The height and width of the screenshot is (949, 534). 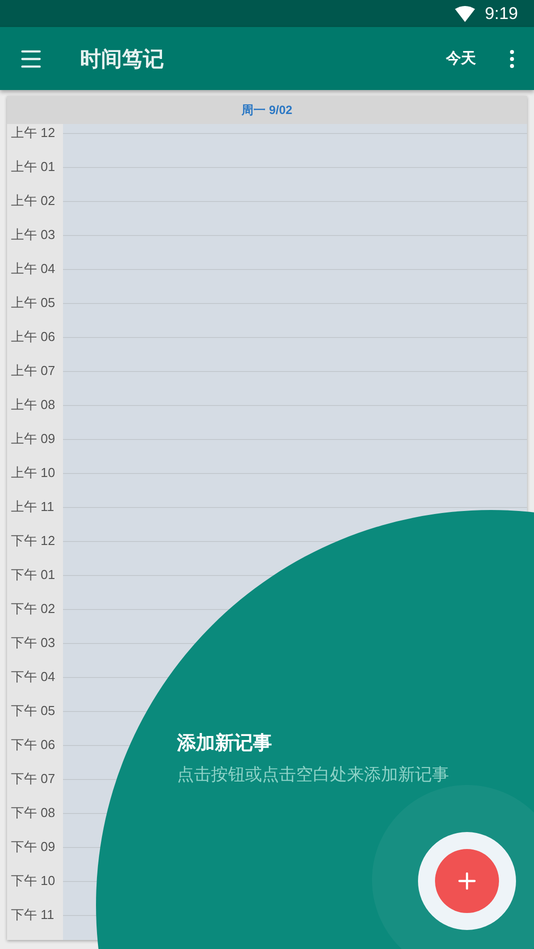 What do you see at coordinates (224, 743) in the screenshot?
I see `tutorial-title: 添加新记事` at bounding box center [224, 743].